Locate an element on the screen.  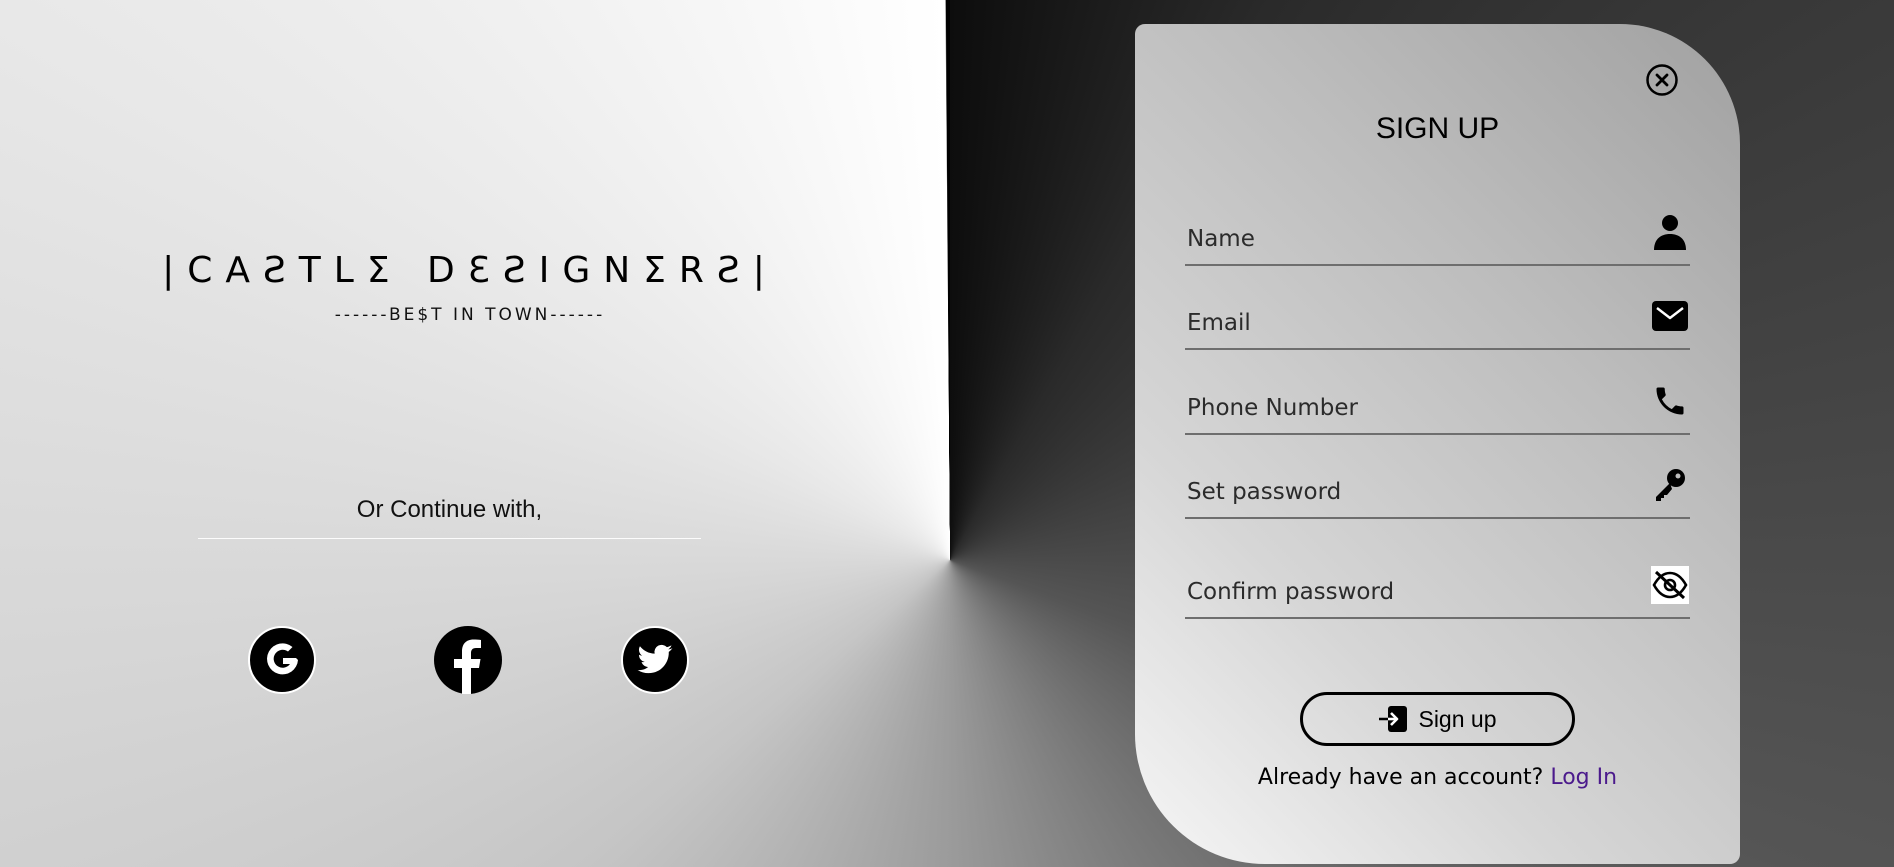
close-icon is located at coordinates (1662, 80).